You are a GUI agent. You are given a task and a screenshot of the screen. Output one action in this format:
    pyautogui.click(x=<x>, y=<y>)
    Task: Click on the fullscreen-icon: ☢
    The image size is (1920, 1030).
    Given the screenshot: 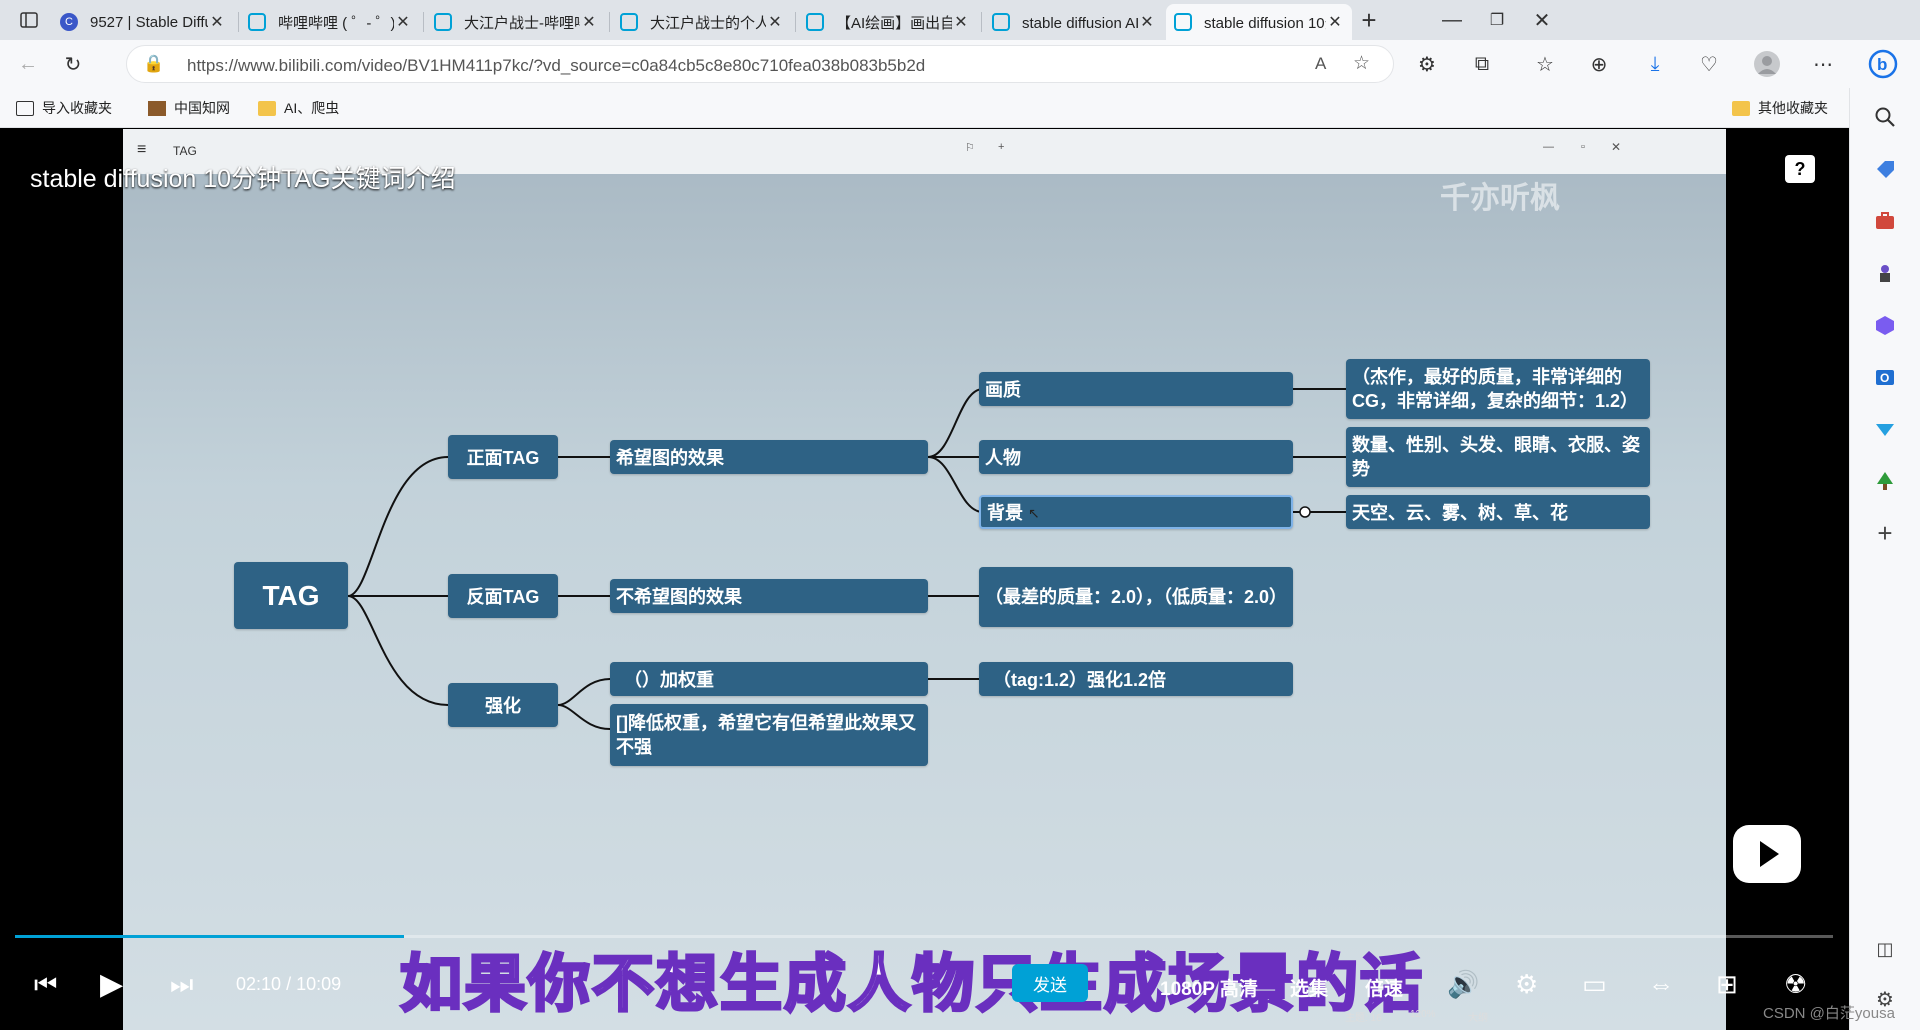 What is the action you would take?
    pyautogui.click(x=1795, y=984)
    